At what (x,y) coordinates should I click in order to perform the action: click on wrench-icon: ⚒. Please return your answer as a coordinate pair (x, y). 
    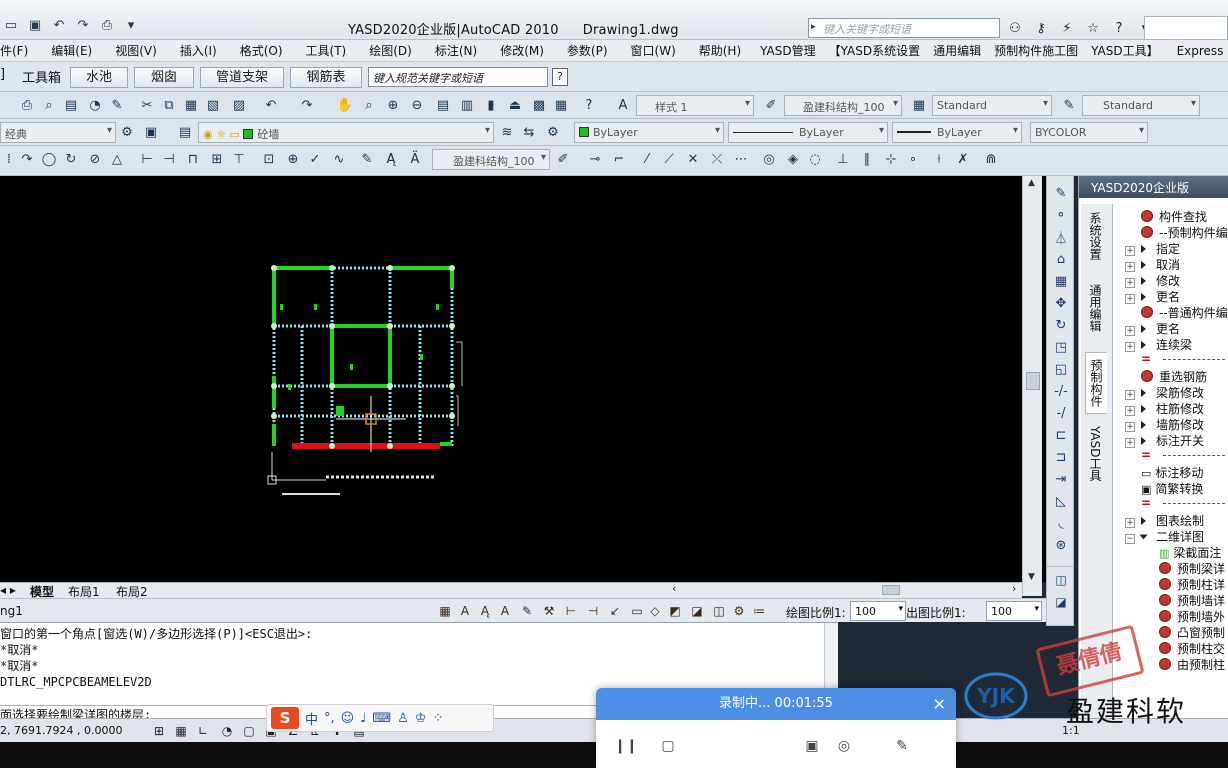
    Looking at the image, I should click on (549, 611).